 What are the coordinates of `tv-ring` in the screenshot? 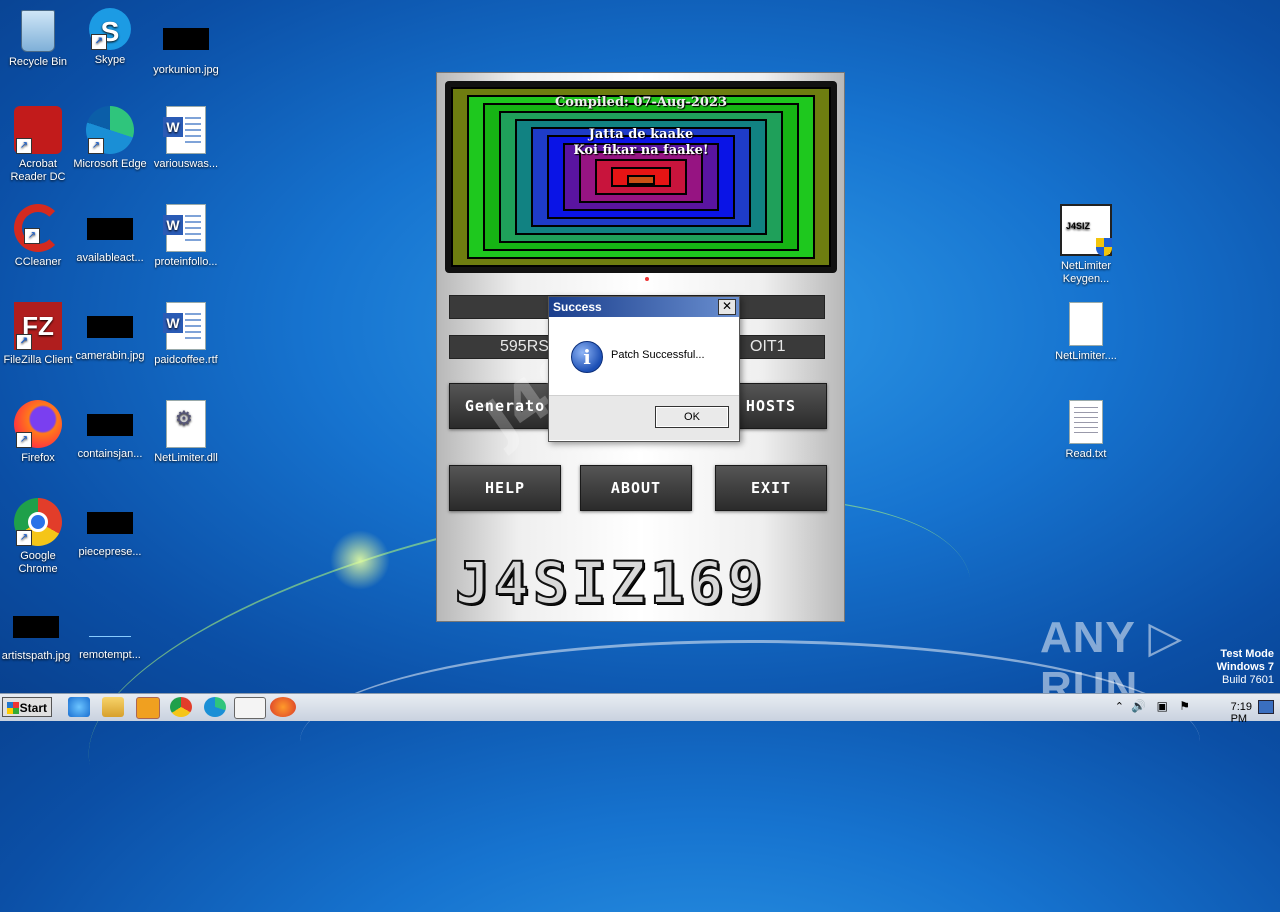 It's located at (641, 180).